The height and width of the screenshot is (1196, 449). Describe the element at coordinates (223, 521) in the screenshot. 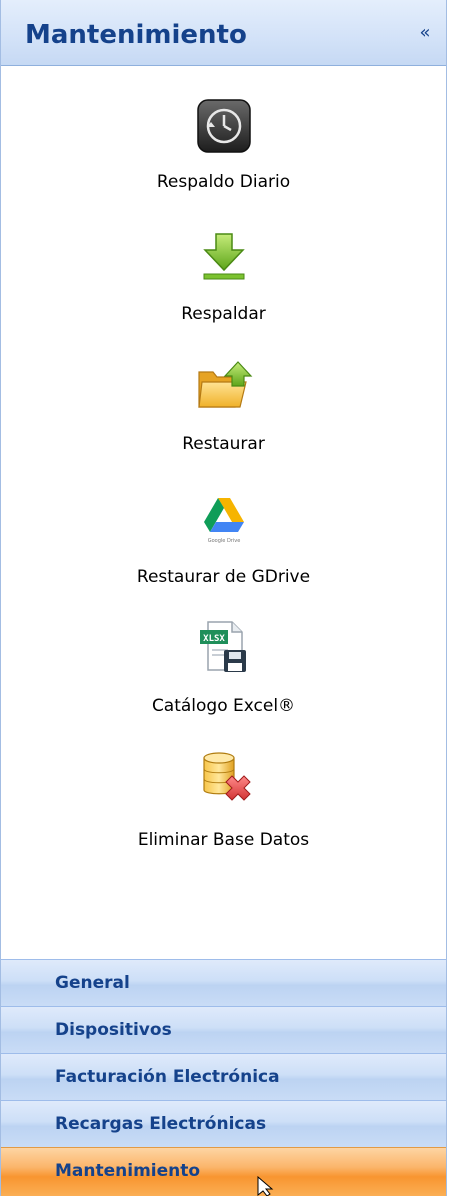

I see `google-drive-icon: Google Drive` at that location.